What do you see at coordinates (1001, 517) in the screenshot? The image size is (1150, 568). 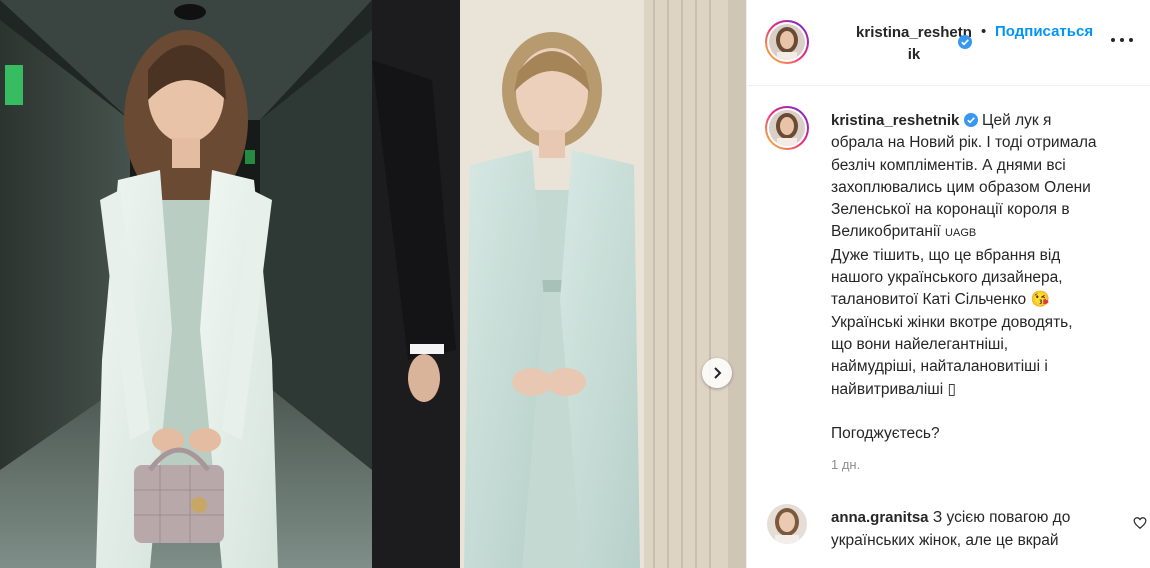 I see `comment-text: З усією повагою до` at bounding box center [1001, 517].